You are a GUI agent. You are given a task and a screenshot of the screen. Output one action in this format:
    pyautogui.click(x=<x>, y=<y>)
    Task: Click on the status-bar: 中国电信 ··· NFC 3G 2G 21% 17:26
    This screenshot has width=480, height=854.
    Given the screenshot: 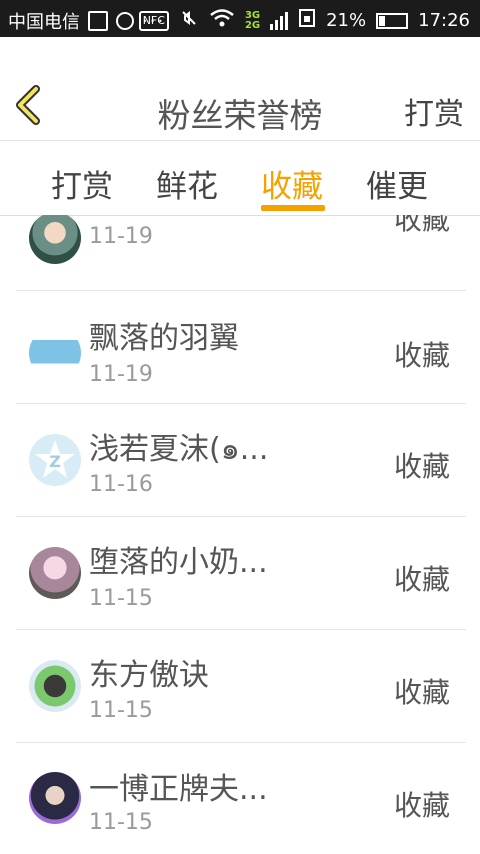 What is the action you would take?
    pyautogui.click(x=240, y=18)
    